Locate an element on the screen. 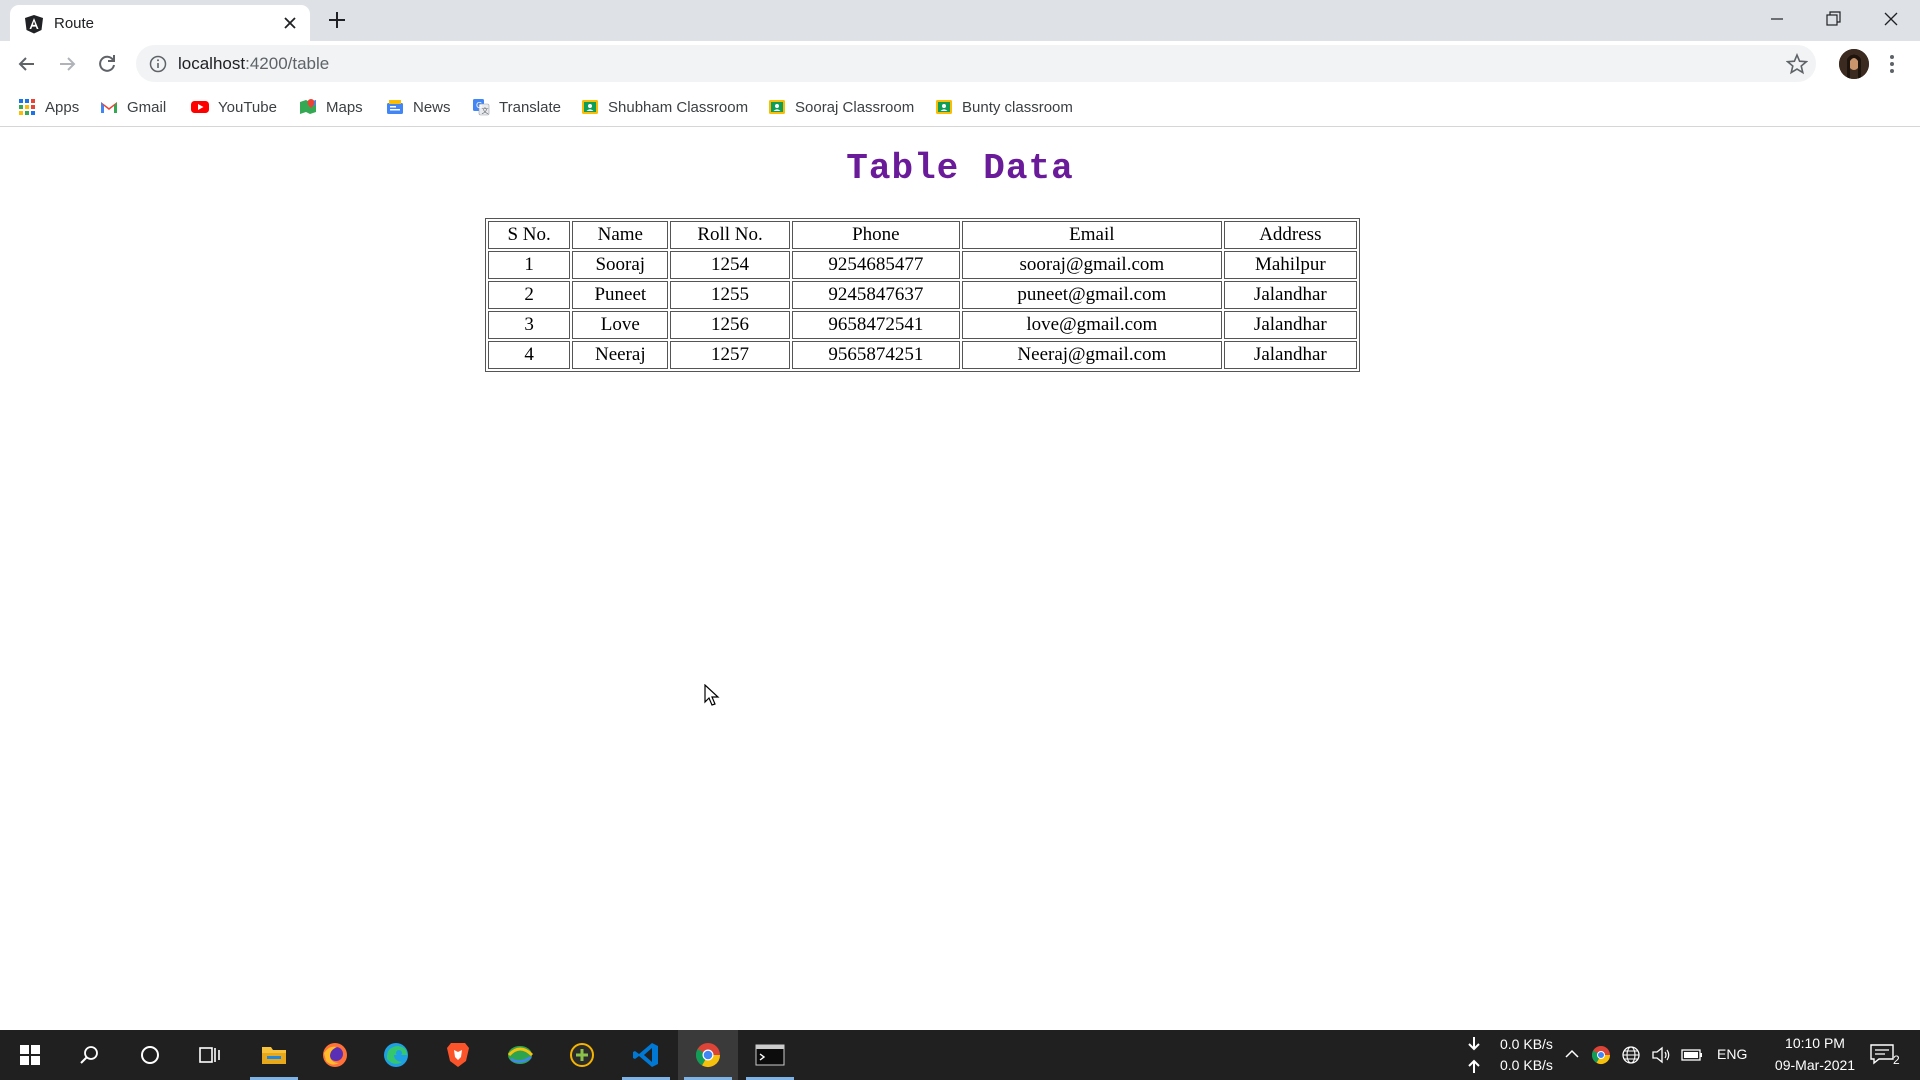  table-cell: 1255 is located at coordinates (730, 295).